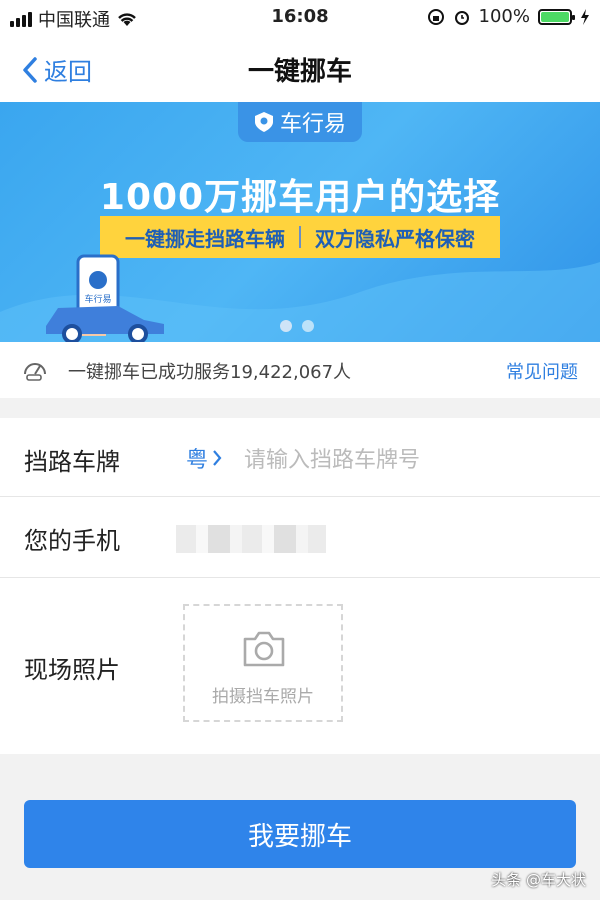 This screenshot has width=600, height=900. I want to click on carousel-indicator, so click(297, 326).